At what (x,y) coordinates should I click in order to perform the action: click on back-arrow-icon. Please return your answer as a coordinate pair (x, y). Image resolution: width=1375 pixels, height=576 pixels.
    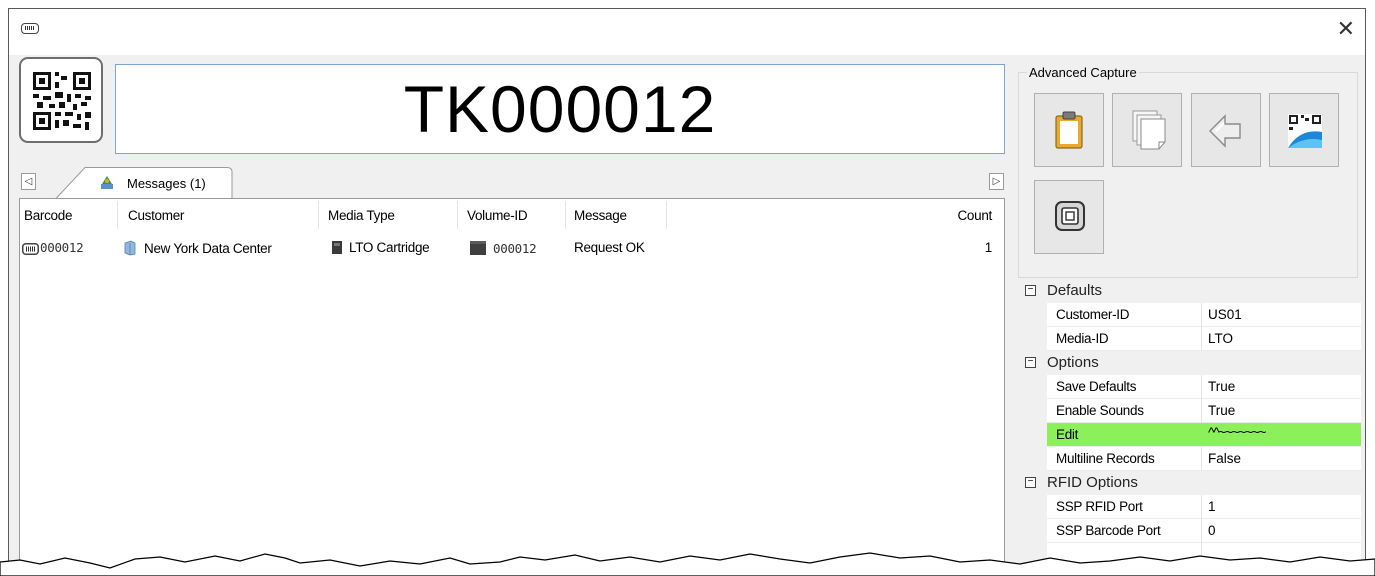
    Looking at the image, I should click on (1225, 131).